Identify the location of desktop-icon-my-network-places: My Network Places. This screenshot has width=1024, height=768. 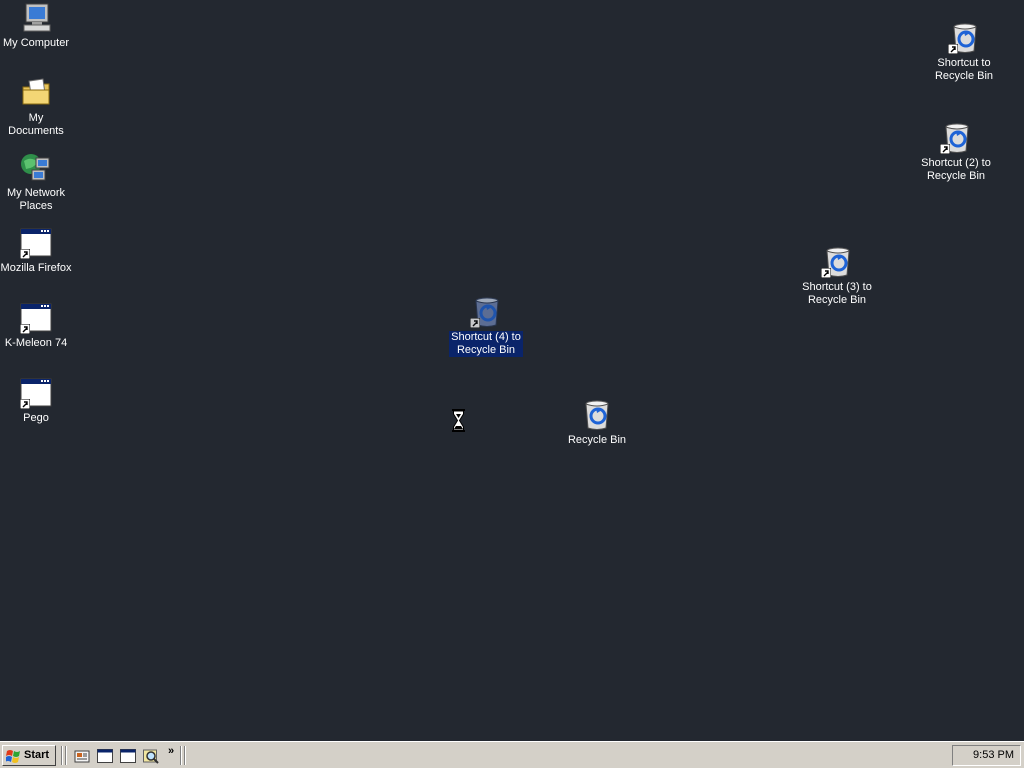
(37, 182).